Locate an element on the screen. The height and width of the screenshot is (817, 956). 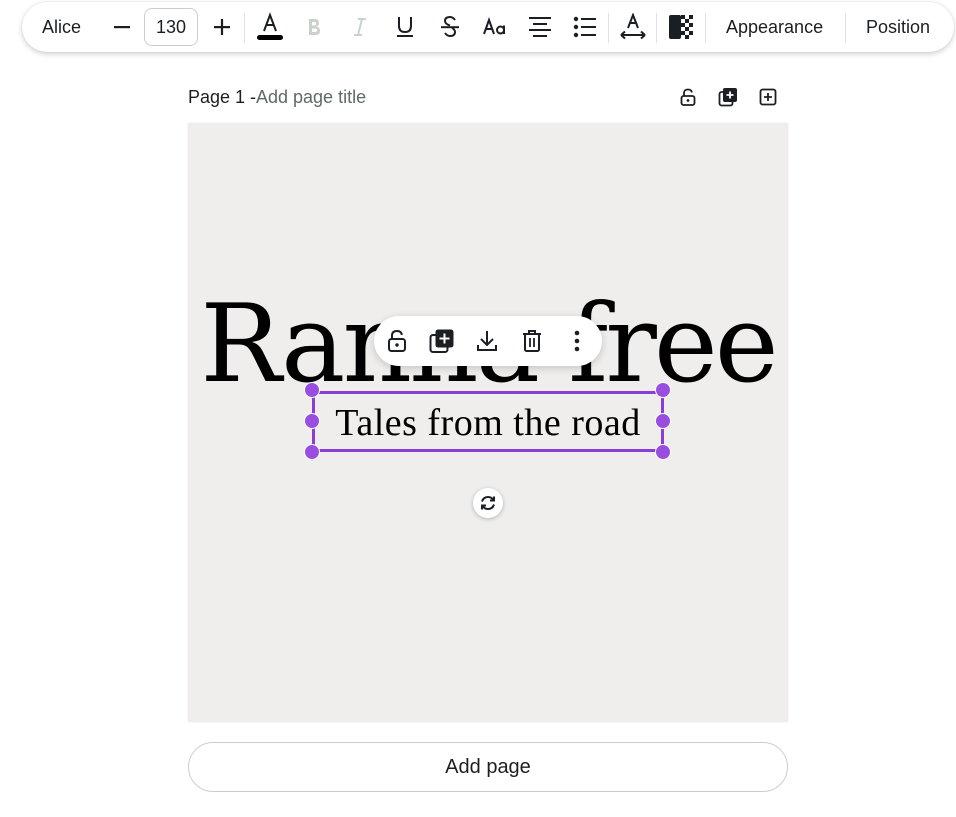
more-options-button is located at coordinates (577, 341).